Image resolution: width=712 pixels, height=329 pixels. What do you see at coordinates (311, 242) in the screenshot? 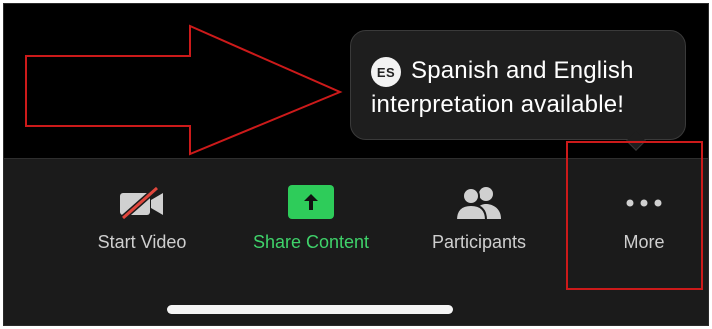
I see `share-content-label: Share Content` at bounding box center [311, 242].